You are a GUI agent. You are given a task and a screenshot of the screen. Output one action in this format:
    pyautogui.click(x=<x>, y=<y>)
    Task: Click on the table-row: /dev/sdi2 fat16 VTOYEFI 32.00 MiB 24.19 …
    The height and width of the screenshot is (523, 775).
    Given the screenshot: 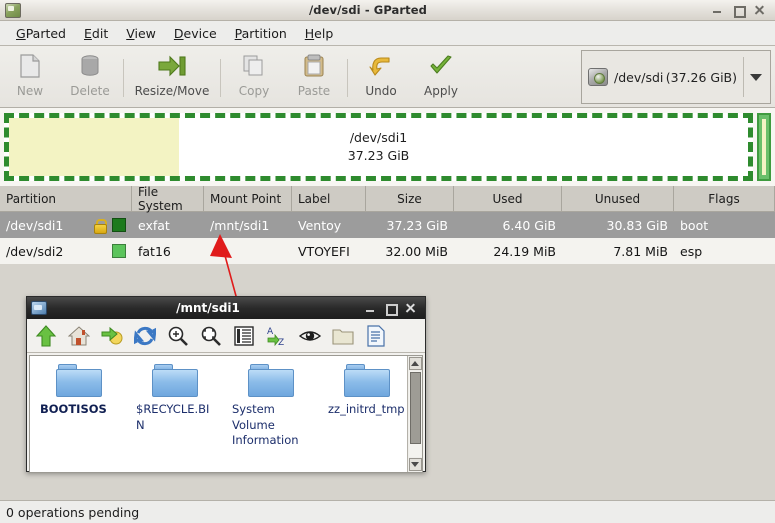 What is the action you would take?
    pyautogui.click(x=387, y=251)
    